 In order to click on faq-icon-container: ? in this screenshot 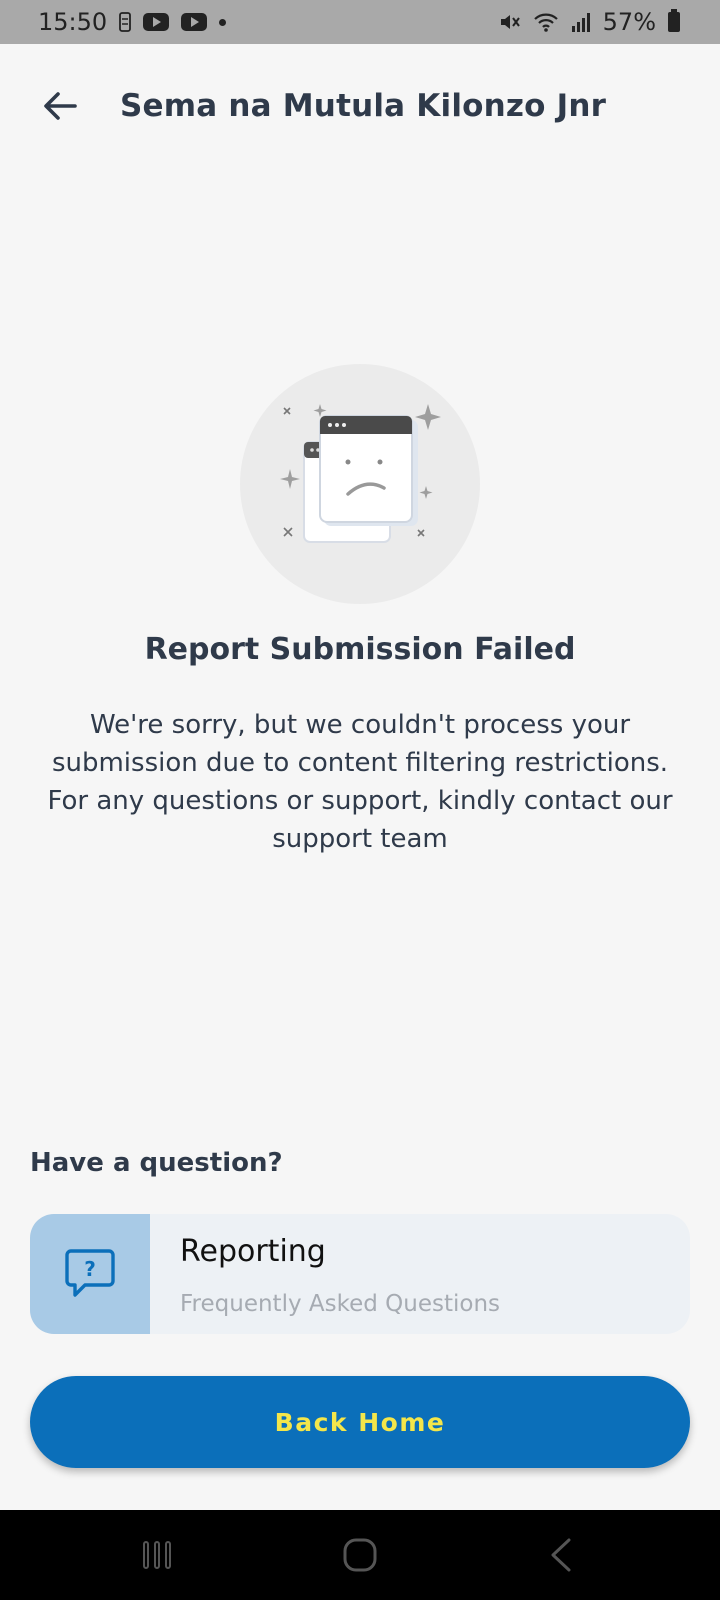, I will do `click(90, 1274)`.